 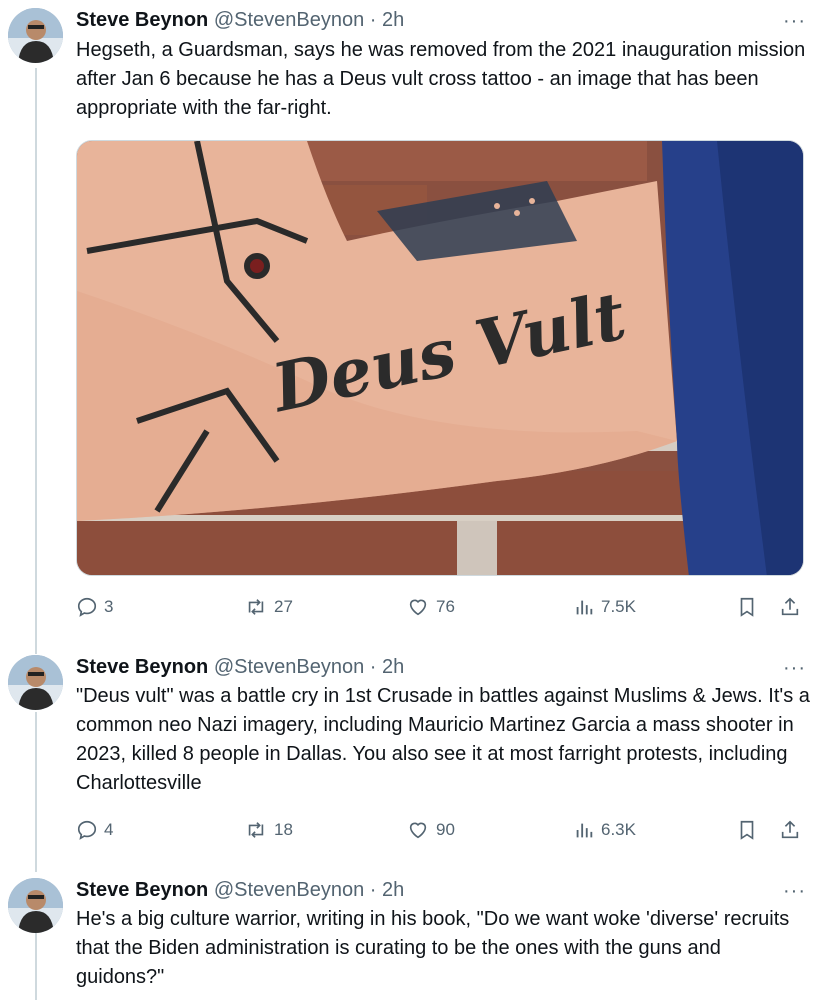 What do you see at coordinates (618, 606) in the screenshot?
I see `views-count: 7.5K` at bounding box center [618, 606].